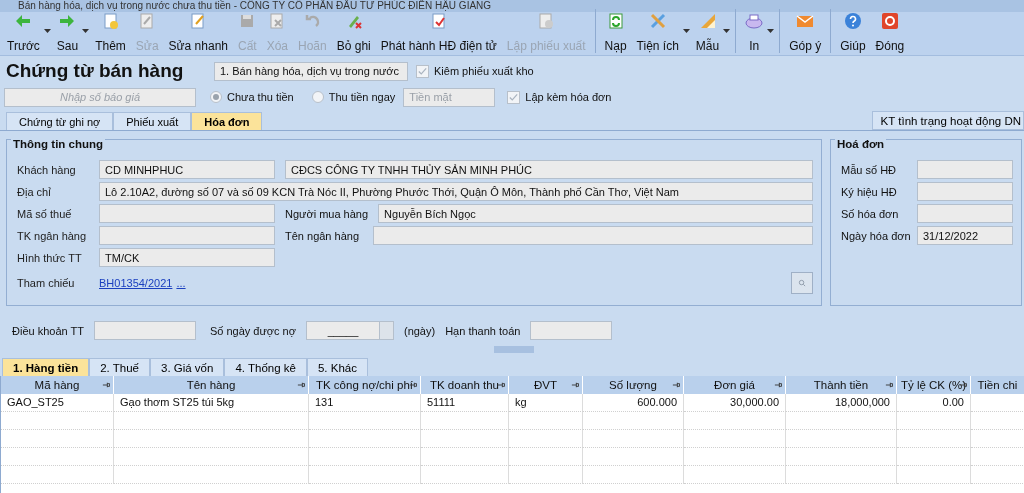  Describe the element at coordinates (252, 97) in the screenshot. I see `radio-button: Chưa thu tiền` at that location.